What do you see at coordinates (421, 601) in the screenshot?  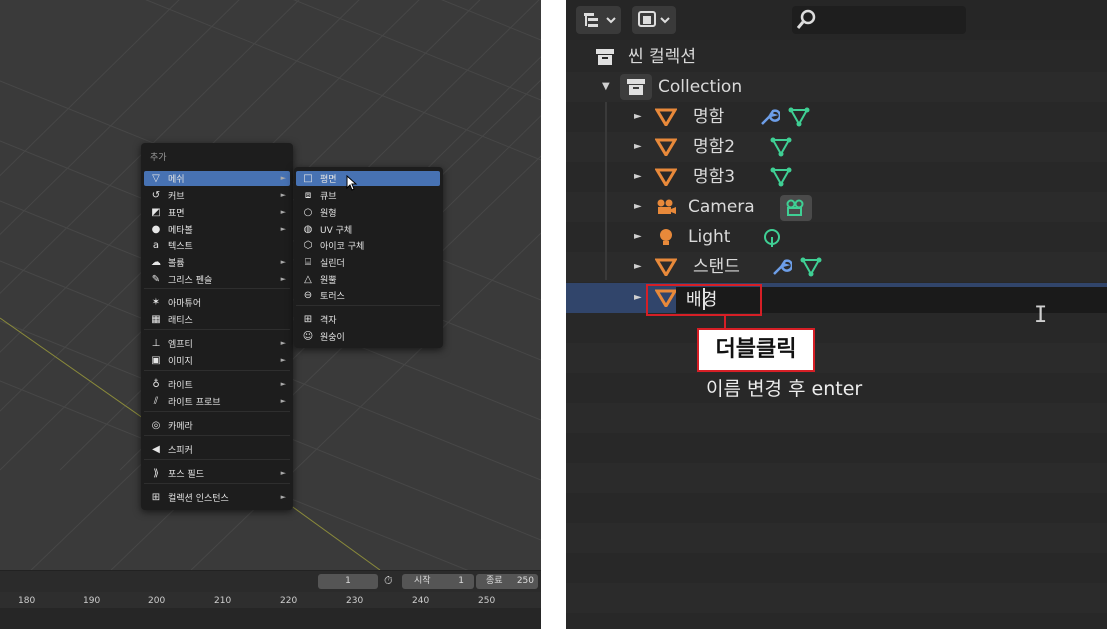 I see `ruler-tick: 240` at bounding box center [421, 601].